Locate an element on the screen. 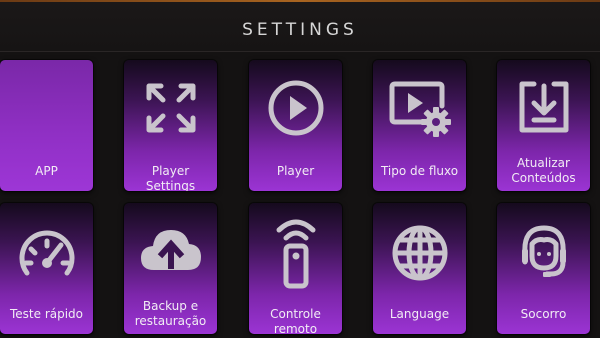 The image size is (600, 338). tile-label: Language is located at coordinates (419, 314).